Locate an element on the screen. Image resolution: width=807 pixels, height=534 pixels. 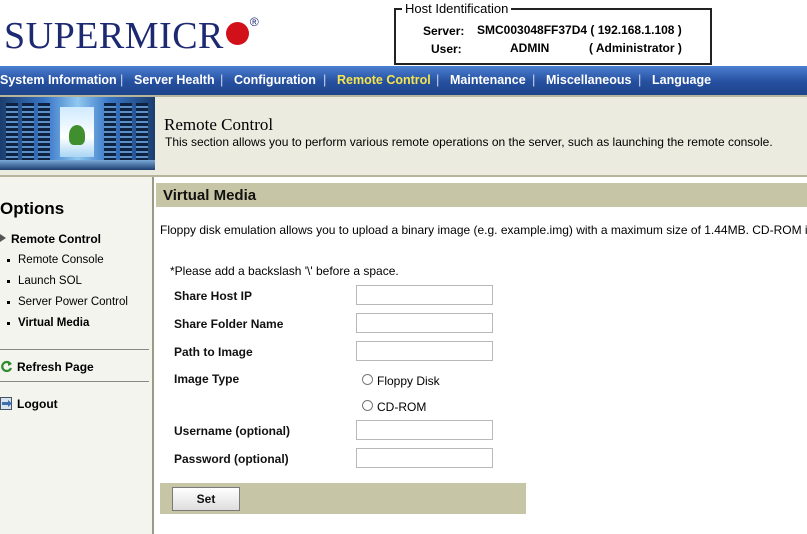
supermicro-logo: SUPERMICR ® is located at coordinates (132, 36).